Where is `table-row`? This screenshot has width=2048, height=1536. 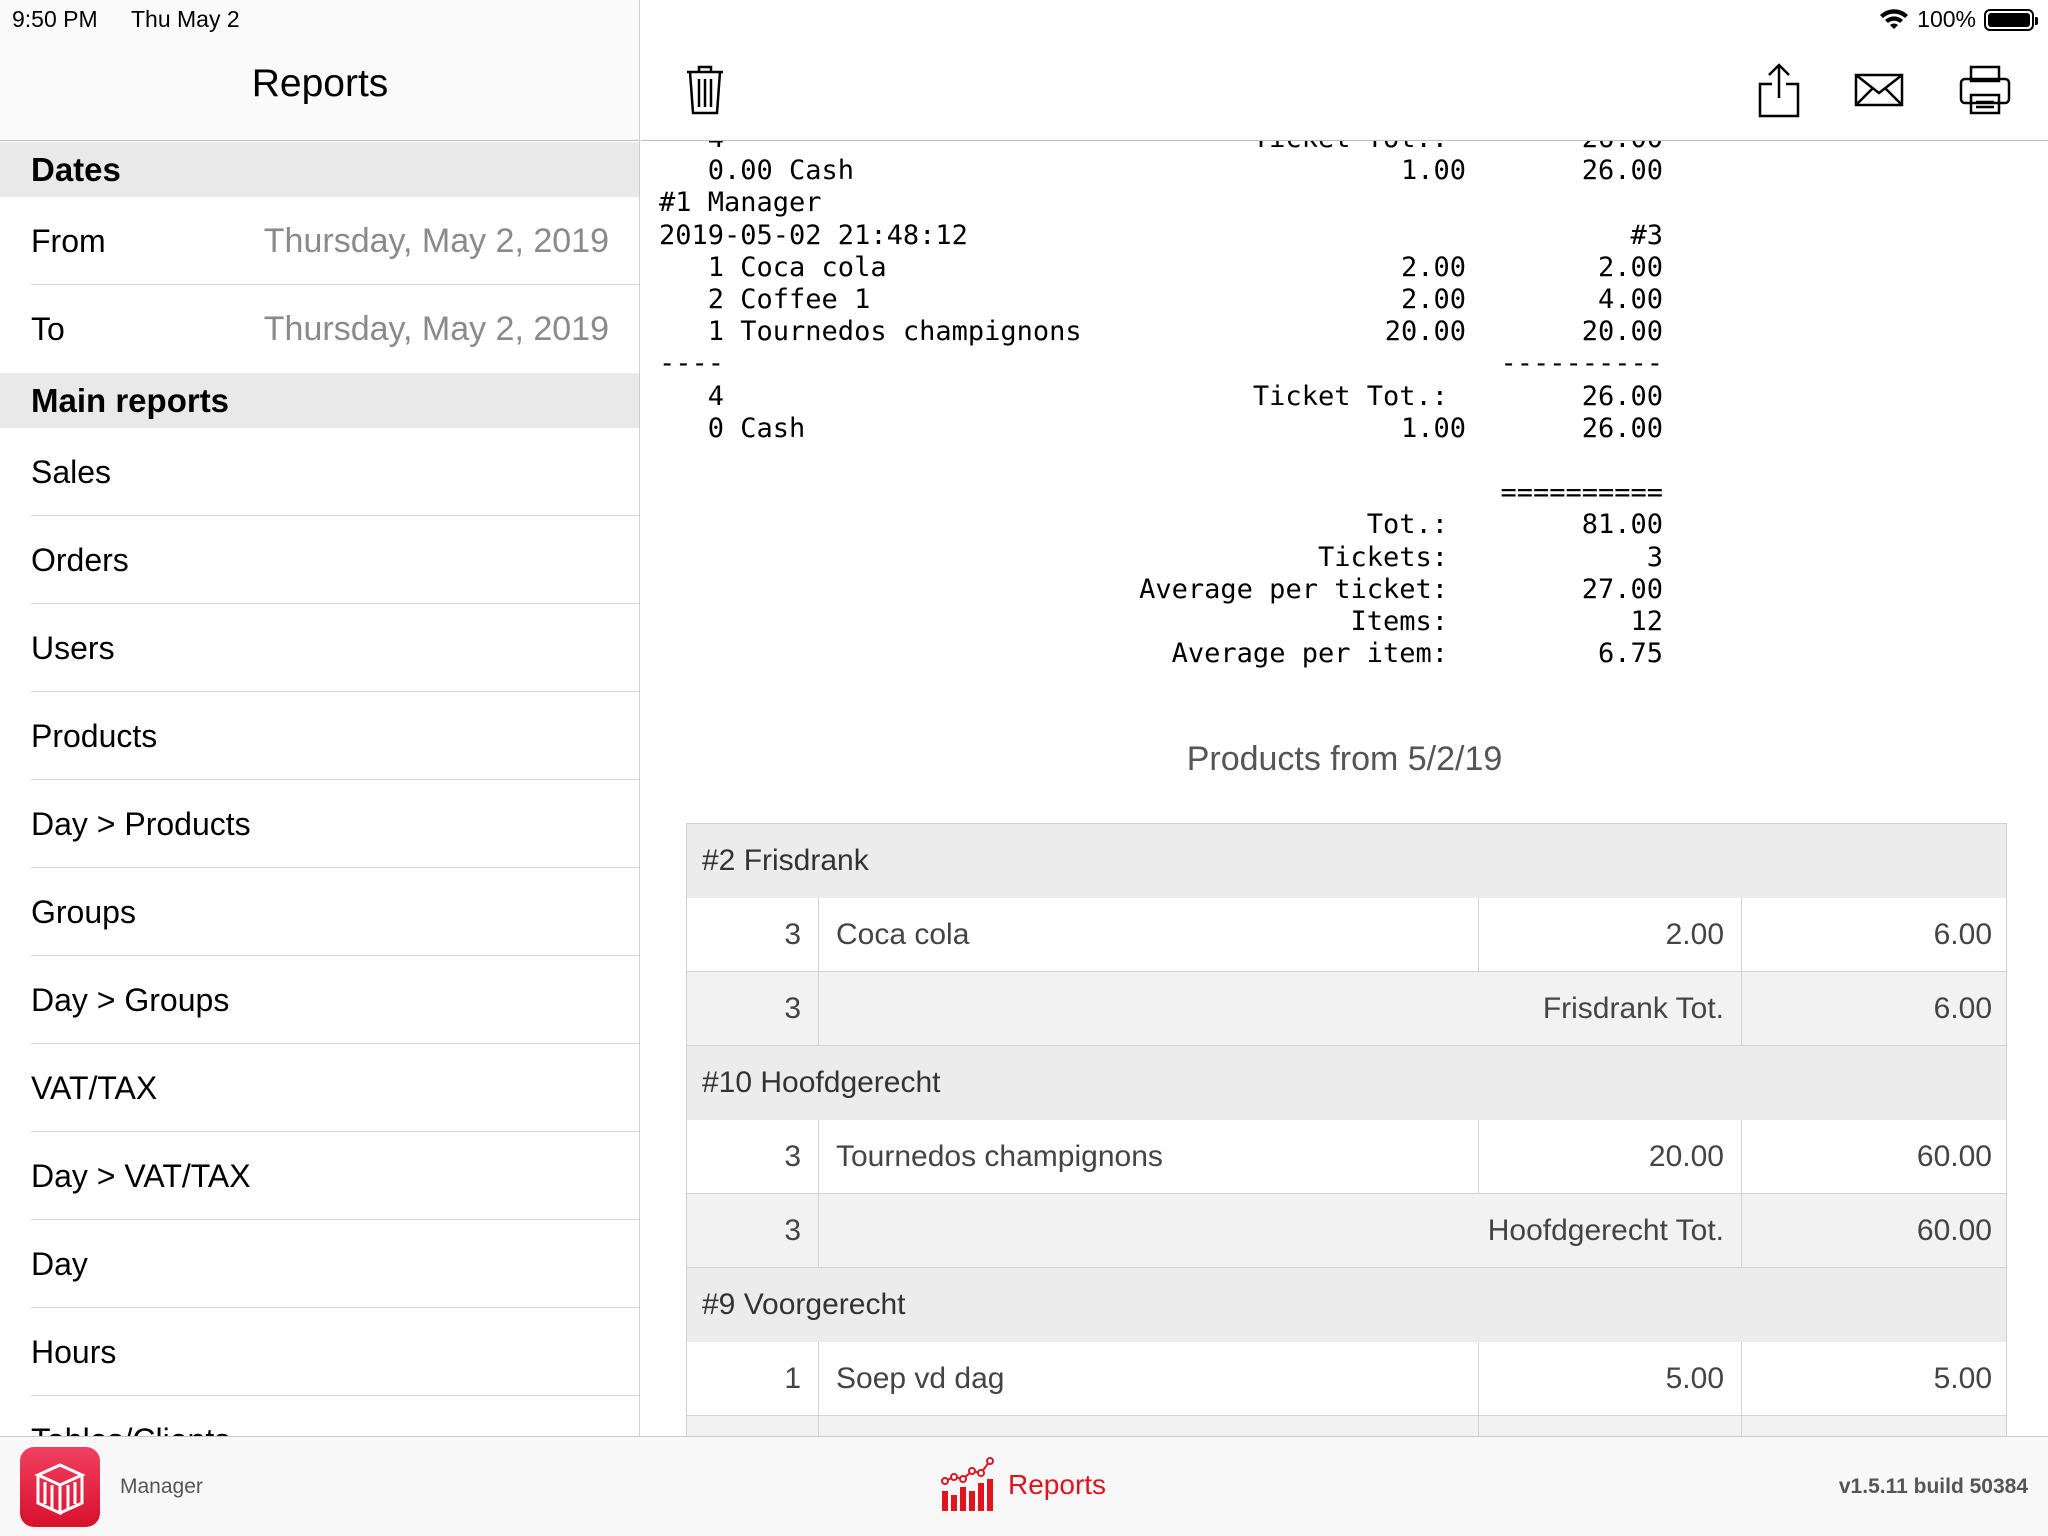 table-row is located at coordinates (1346, 1426).